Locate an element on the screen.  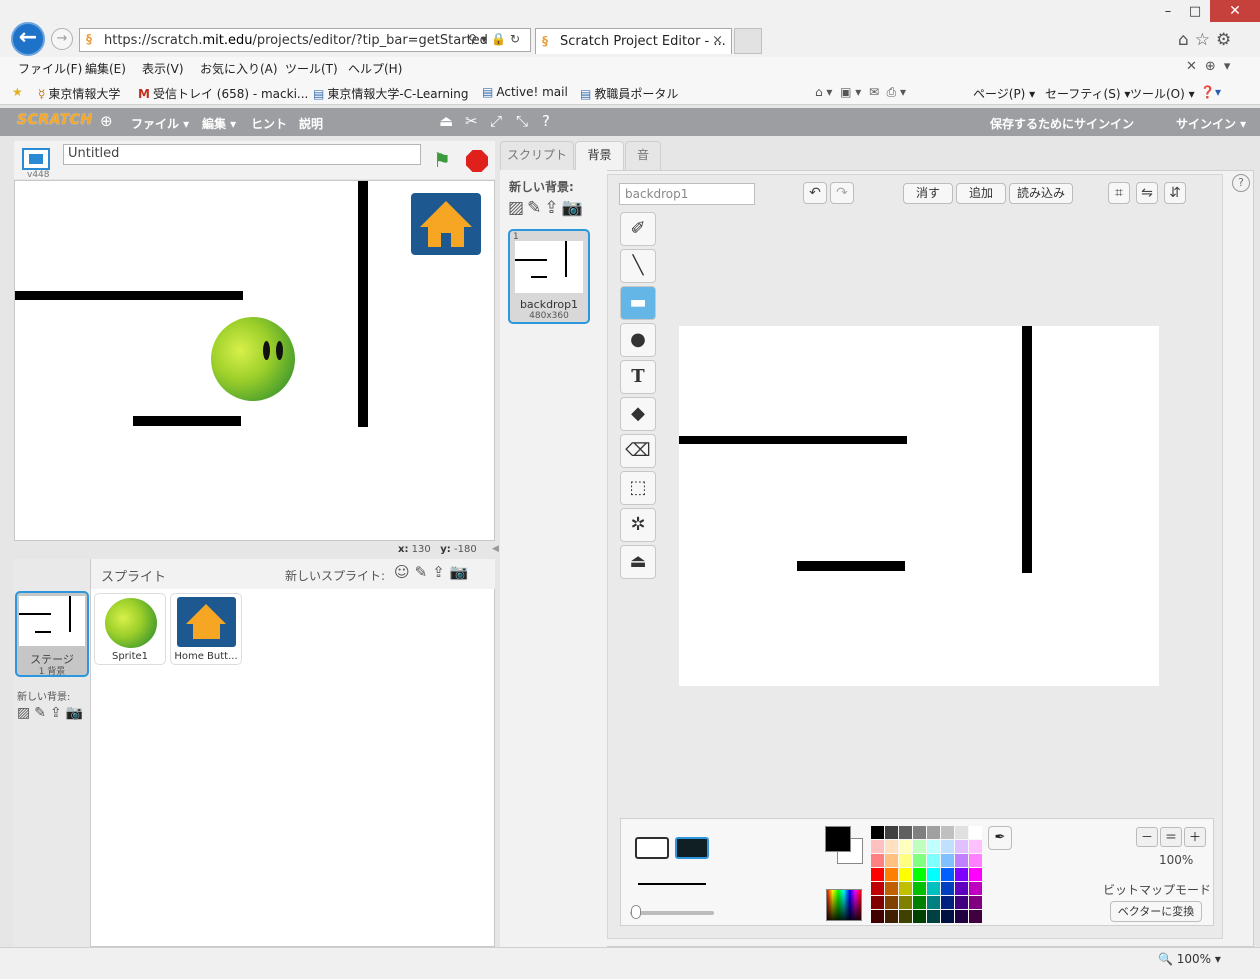
print-icon: ⎙ ▾ is located at coordinates (896, 92).